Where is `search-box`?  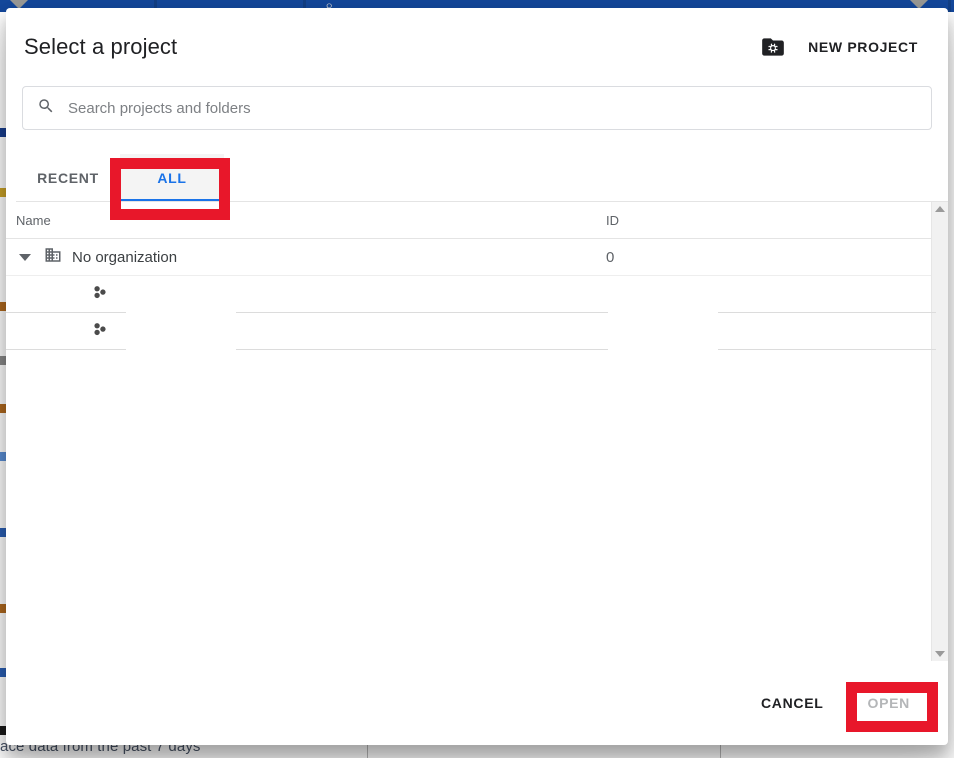 search-box is located at coordinates (477, 108).